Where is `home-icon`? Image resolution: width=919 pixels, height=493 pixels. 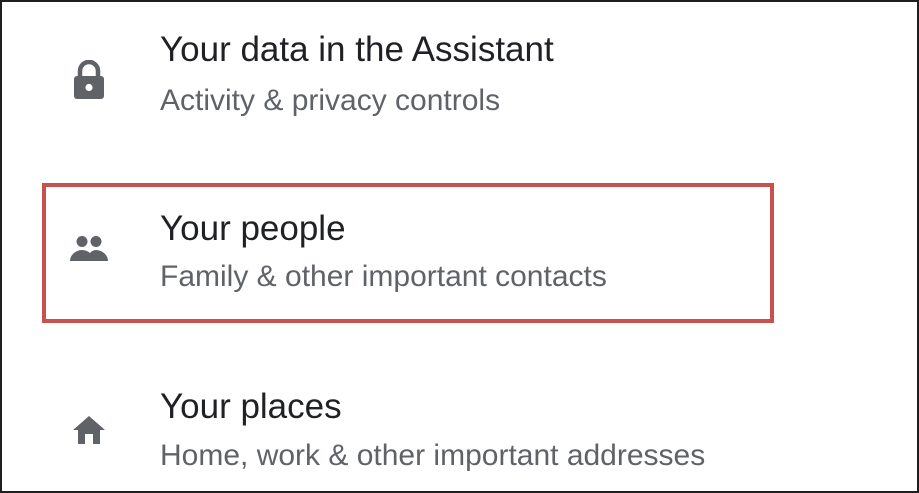
home-icon is located at coordinates (89, 430).